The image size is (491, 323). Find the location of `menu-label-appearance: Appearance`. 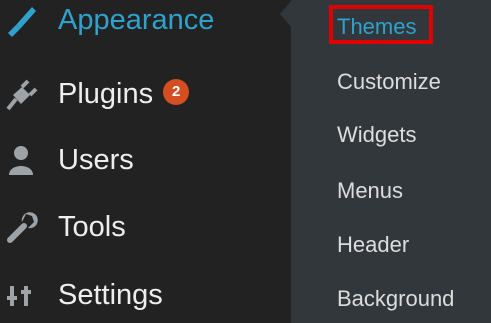

menu-label-appearance: Appearance is located at coordinates (136, 19).